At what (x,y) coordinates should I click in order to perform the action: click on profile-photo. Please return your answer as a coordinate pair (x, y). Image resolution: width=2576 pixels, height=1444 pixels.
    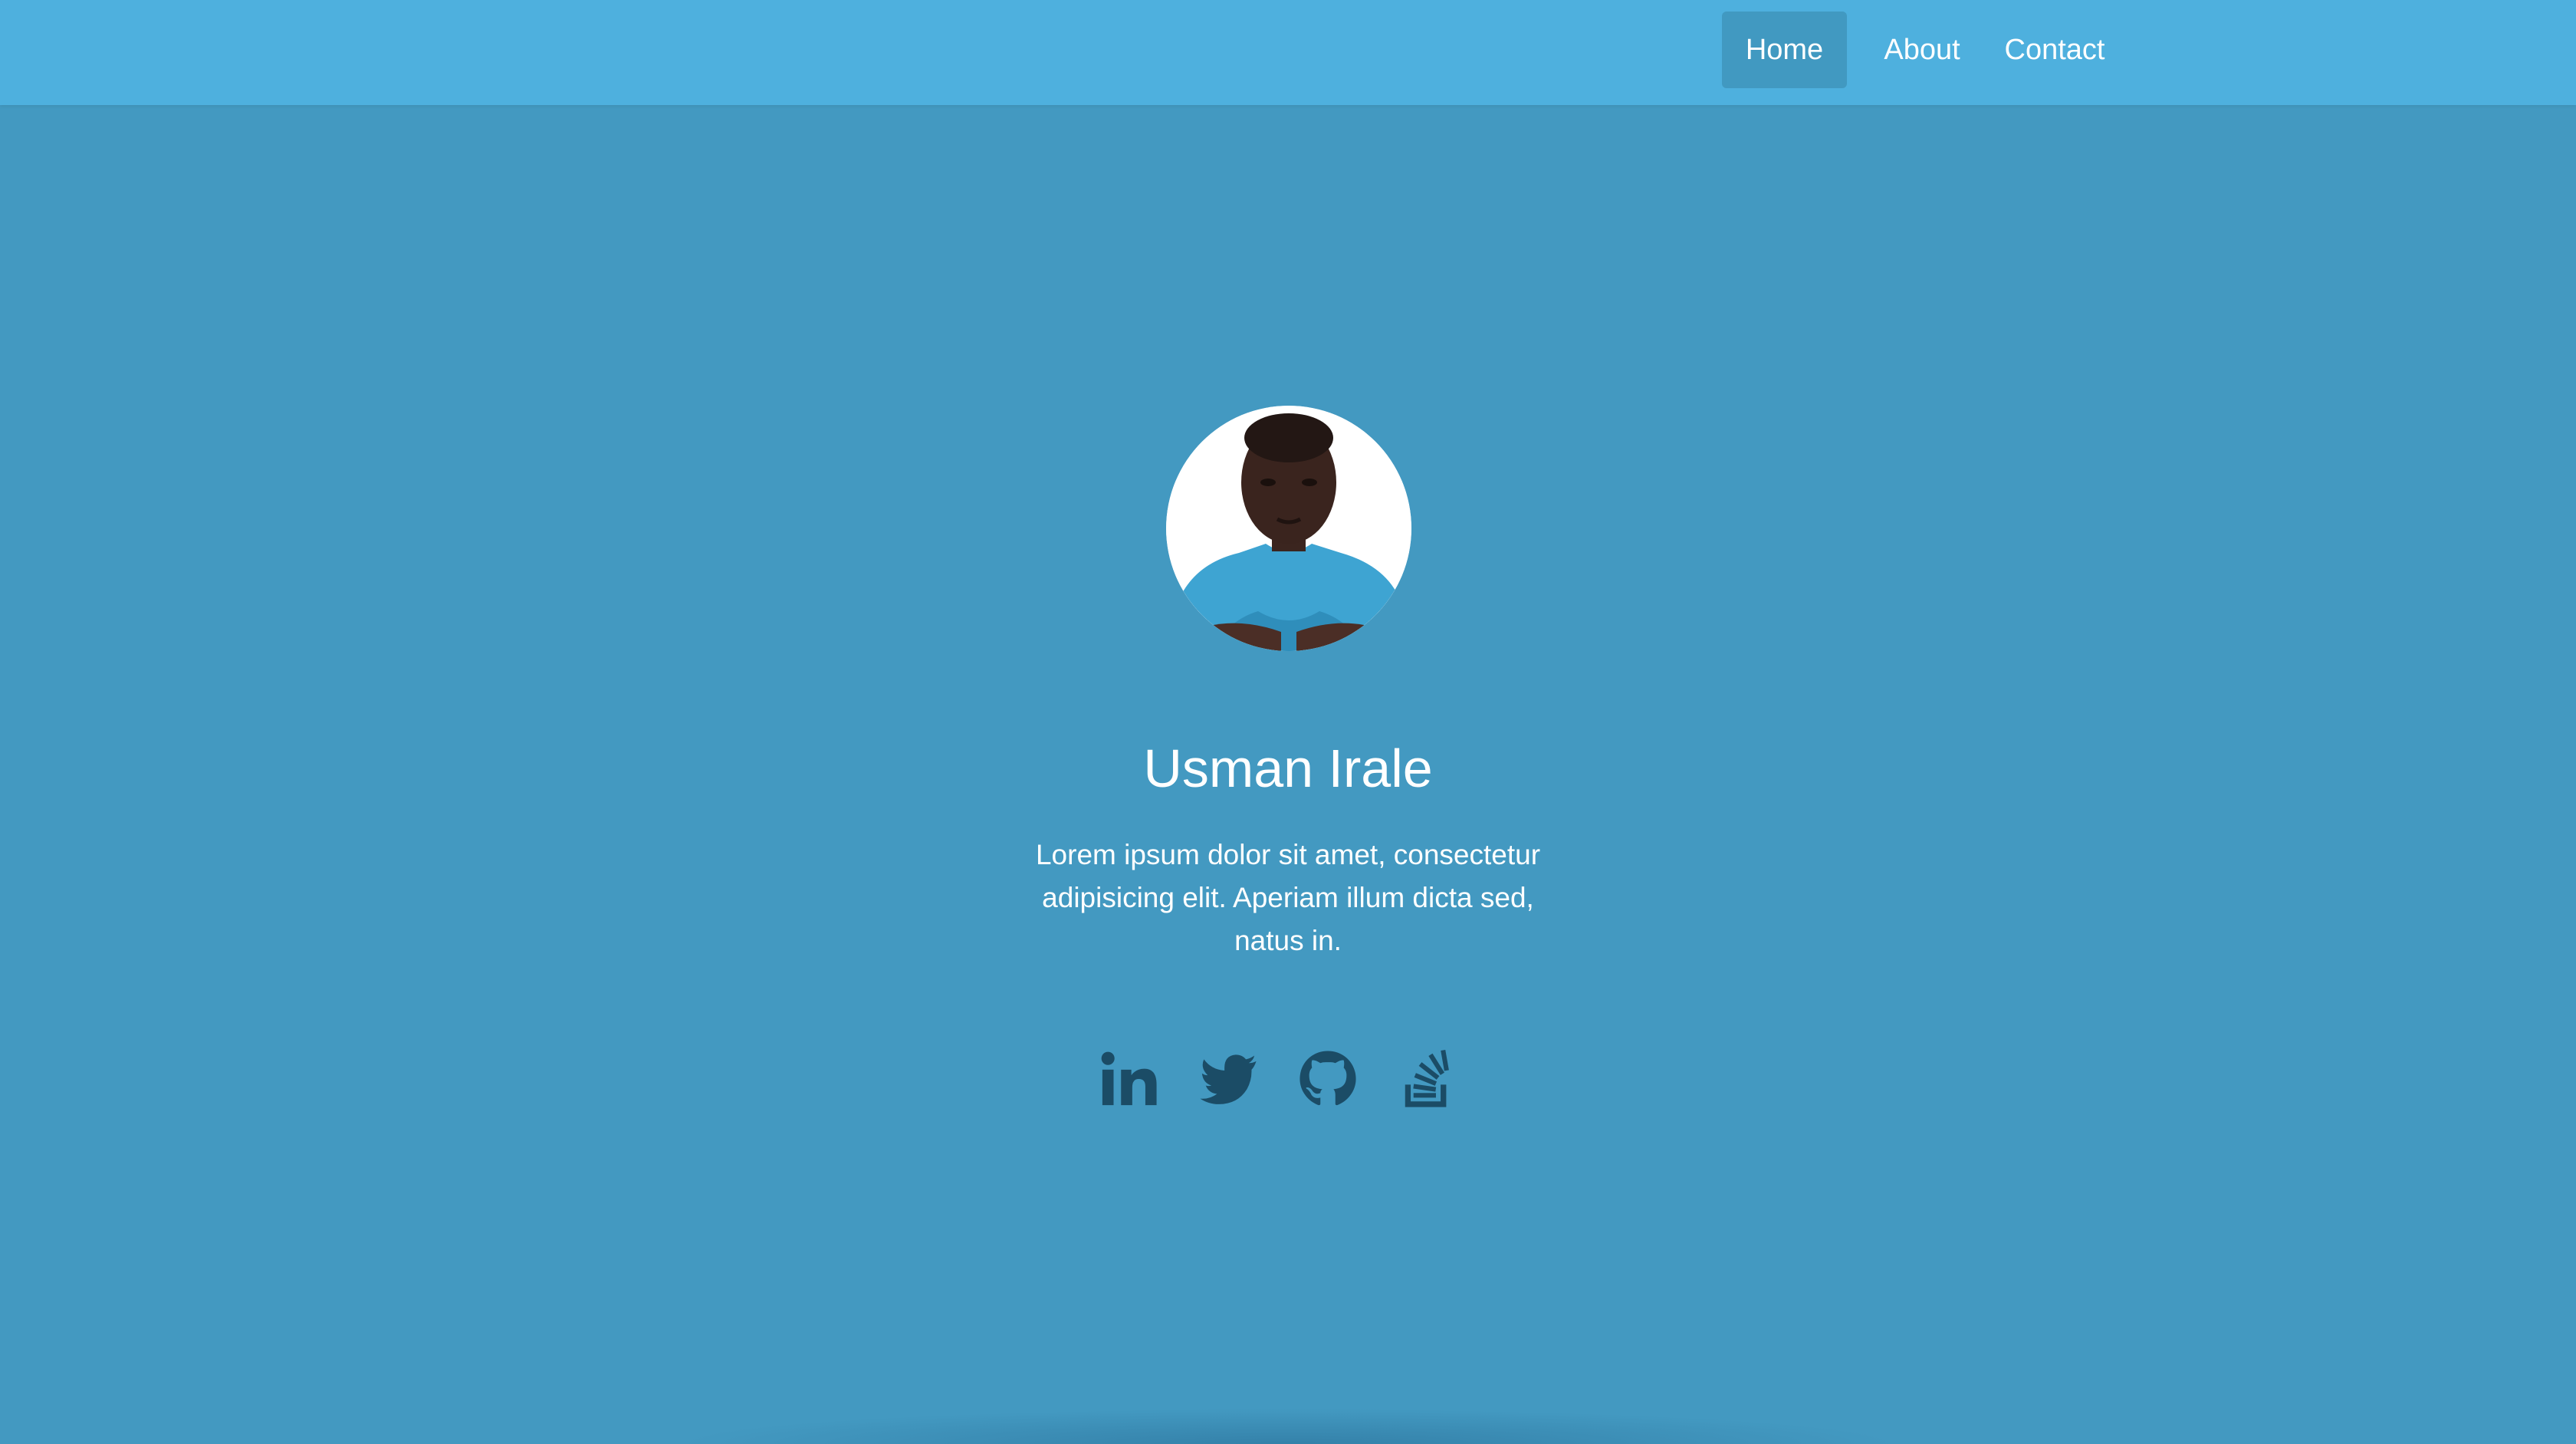
    Looking at the image, I should click on (1288, 529).